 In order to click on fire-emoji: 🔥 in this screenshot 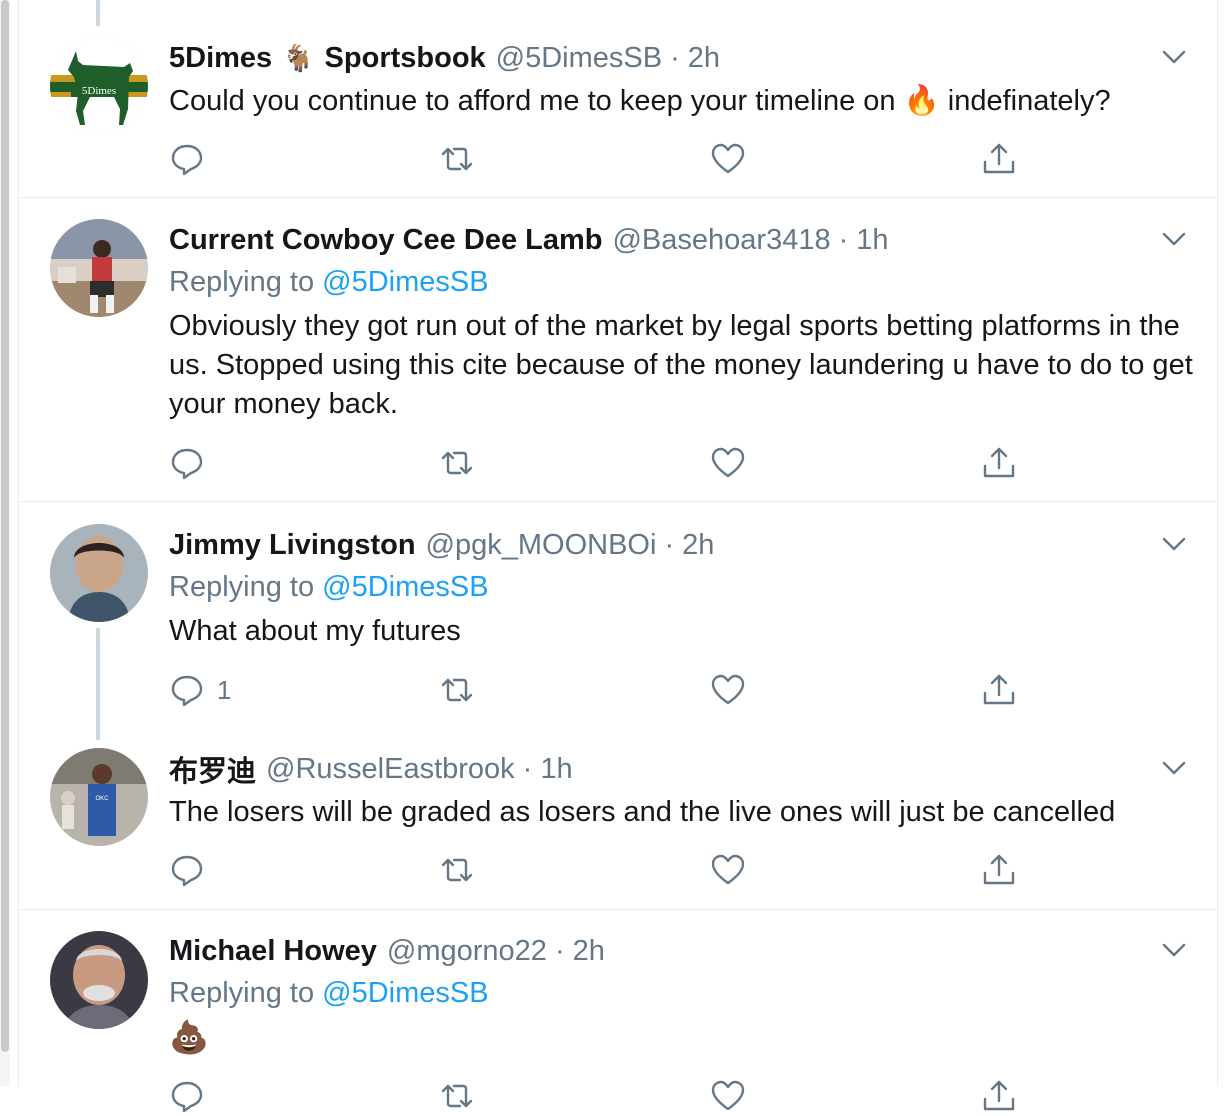, I will do `click(921, 101)`.